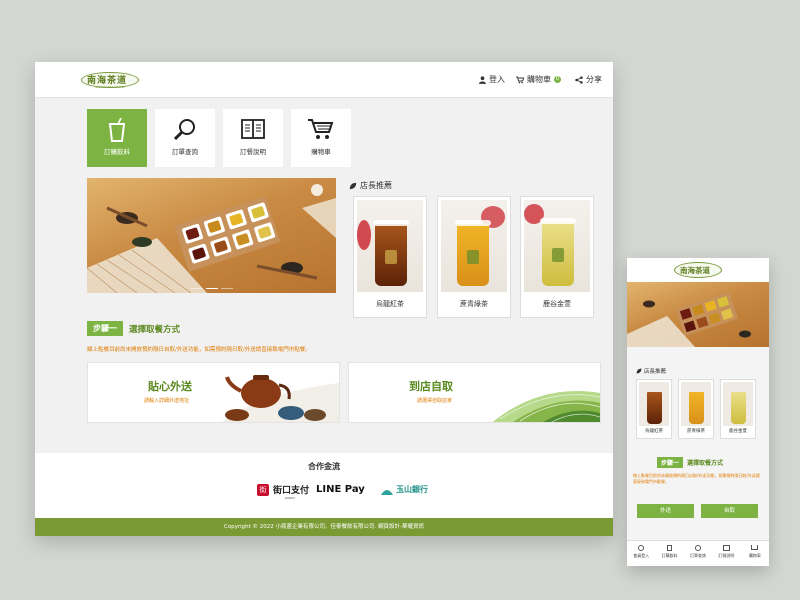 This screenshot has width=800, height=600. I want to click on tab-label: 會員登入, so click(641, 555).